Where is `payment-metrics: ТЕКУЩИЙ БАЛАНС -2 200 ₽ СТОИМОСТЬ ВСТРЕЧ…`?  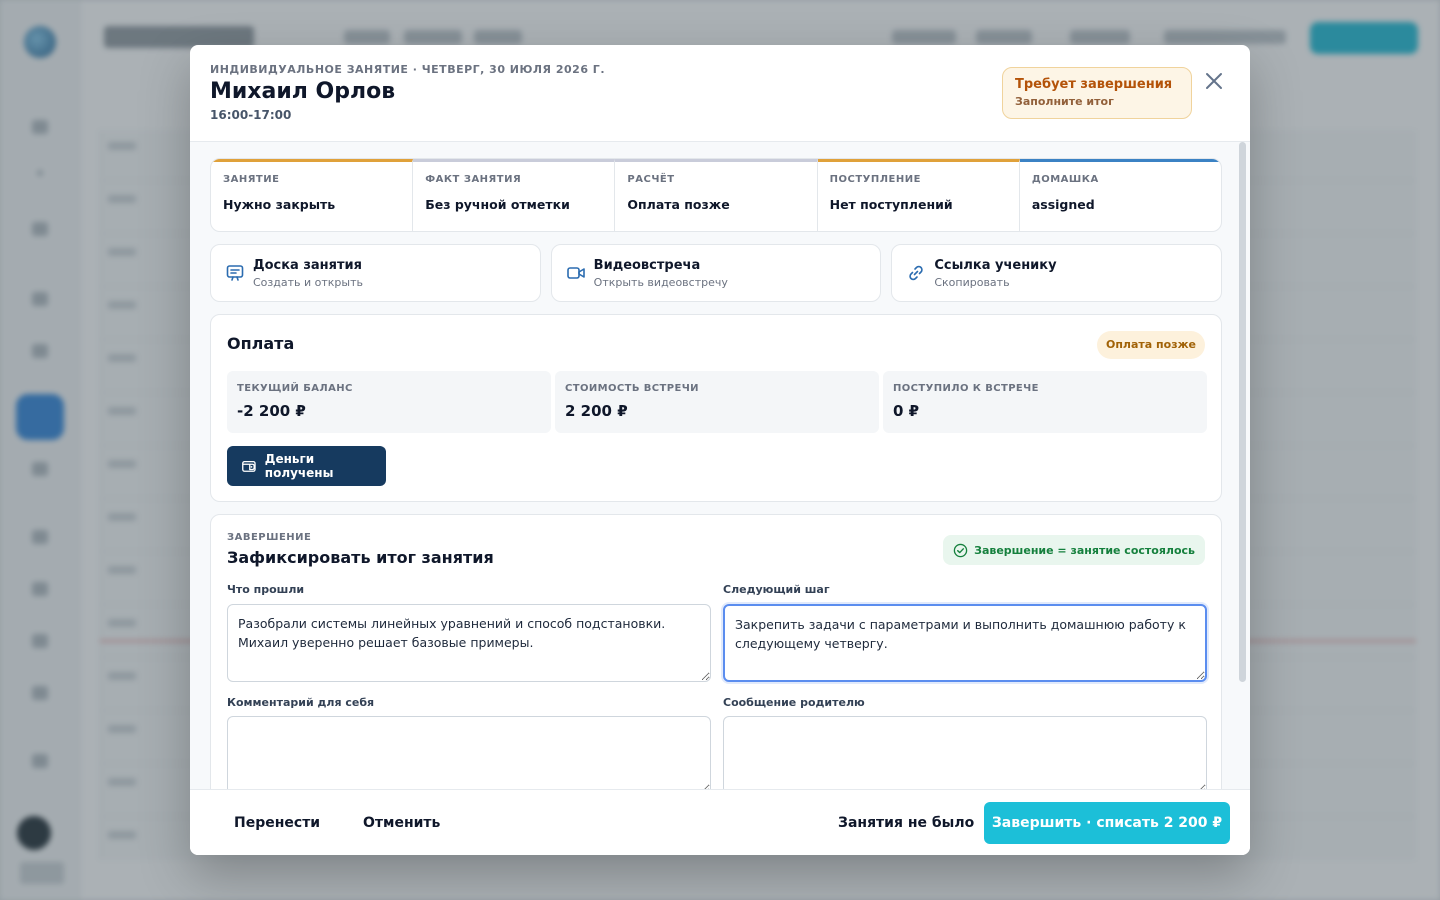
payment-metrics: ТЕКУЩИЙ БАЛАНС -2 200 ₽ СТОИМОСТЬ ВСТРЕЧ… is located at coordinates (717, 402).